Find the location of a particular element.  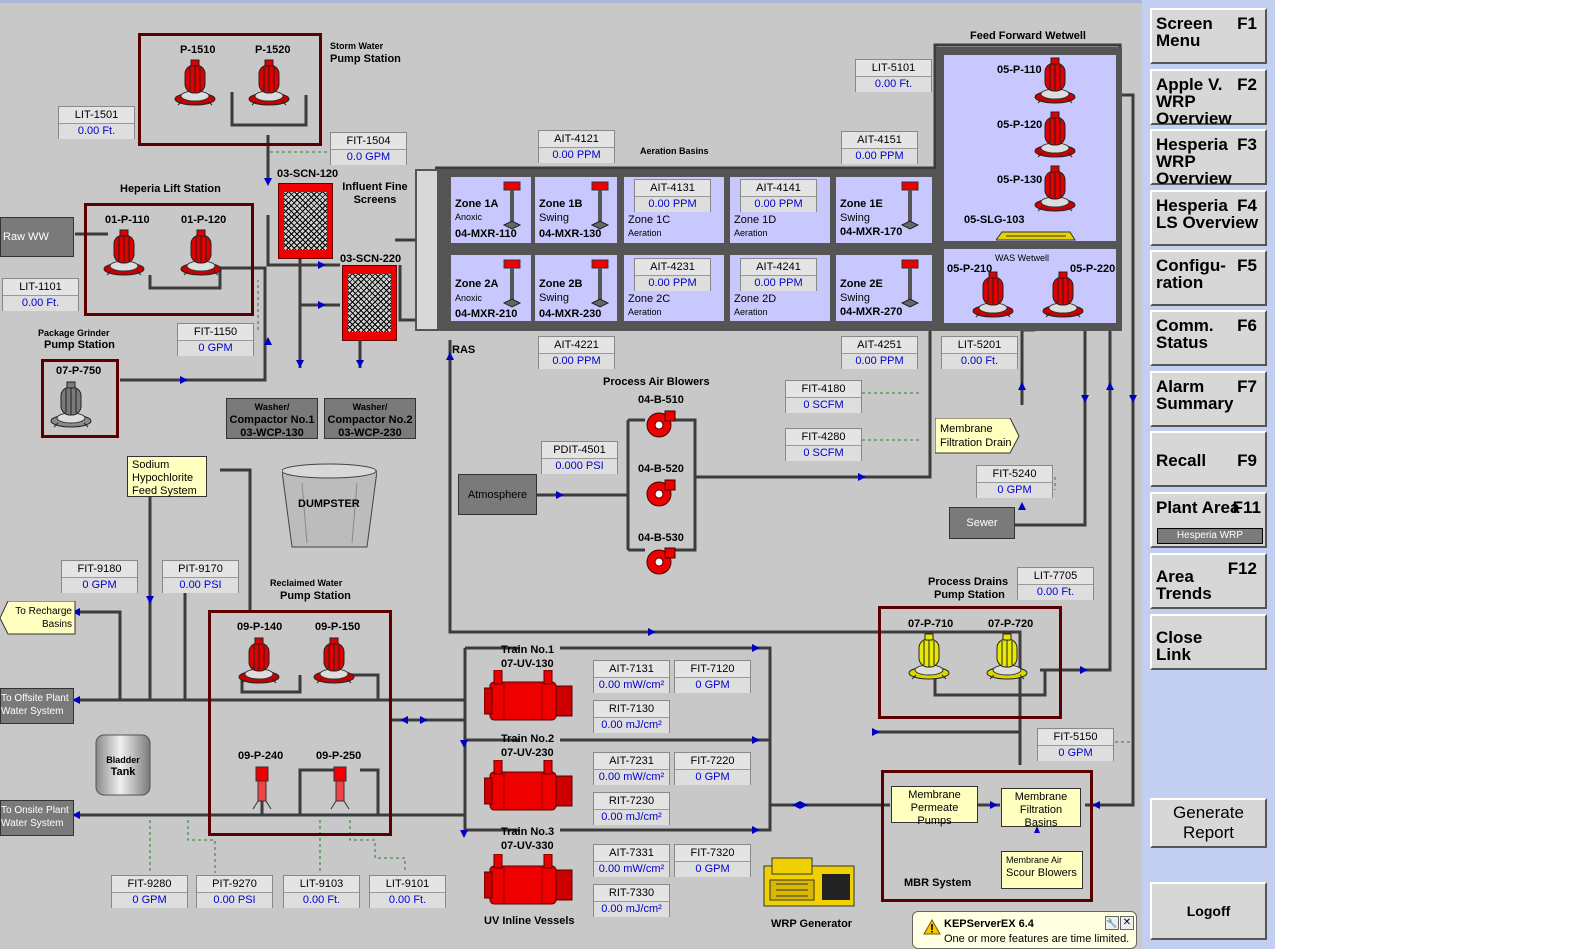

membrane-filtration-basins: Membrane Filtration Basins is located at coordinates (1041, 808).